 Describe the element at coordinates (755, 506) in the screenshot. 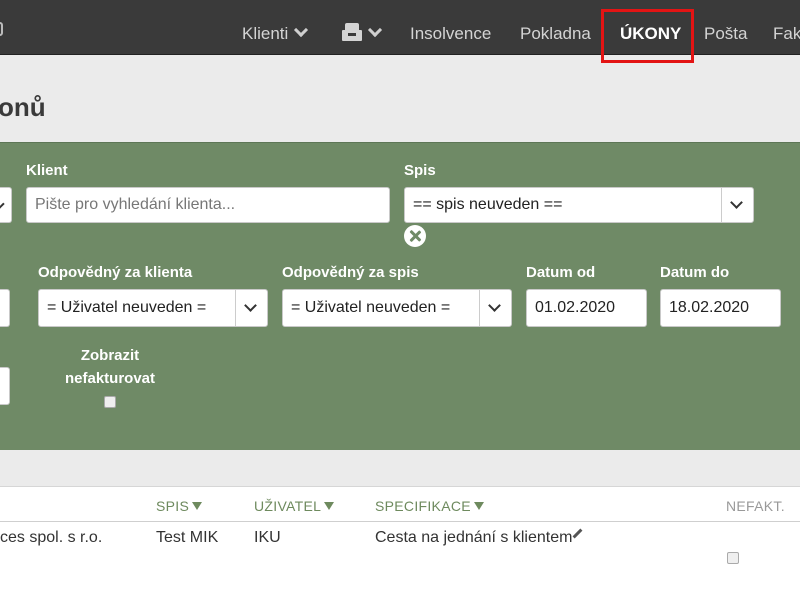

I see `column-header-nefakt: NEFAKT.` at that location.